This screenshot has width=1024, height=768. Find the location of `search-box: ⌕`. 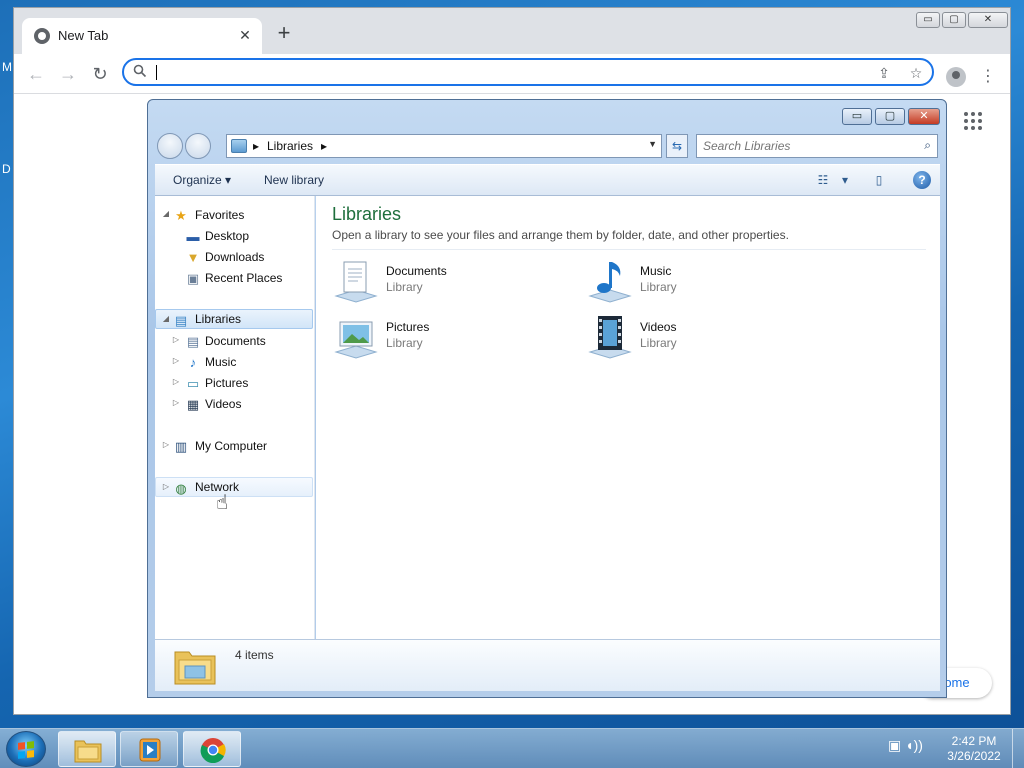

search-box: ⌕ is located at coordinates (817, 146).